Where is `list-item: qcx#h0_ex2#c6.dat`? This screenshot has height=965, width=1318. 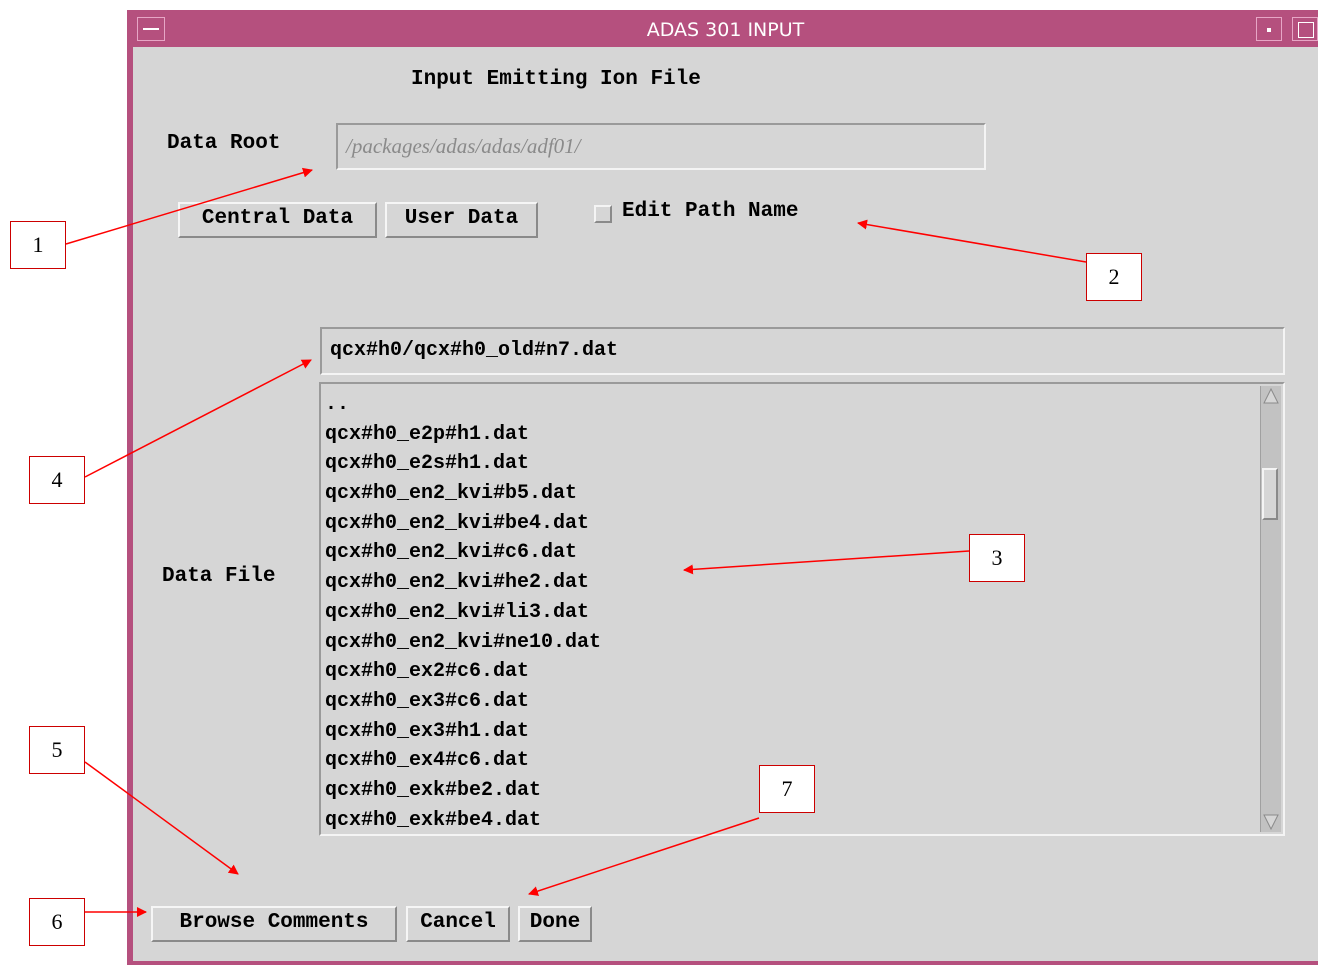
list-item: qcx#h0_ex2#c6.dat is located at coordinates (463, 672).